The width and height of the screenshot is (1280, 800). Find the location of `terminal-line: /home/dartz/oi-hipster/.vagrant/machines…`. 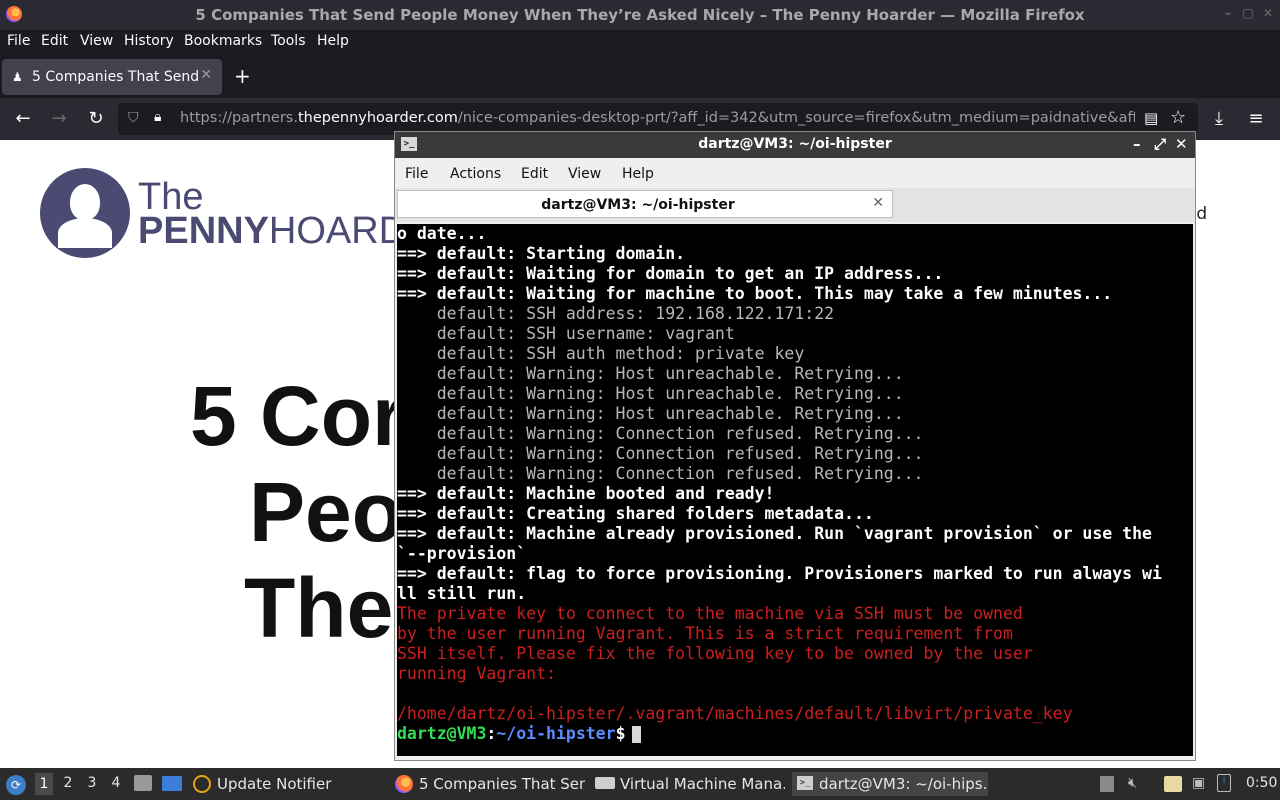

terminal-line: /home/dartz/oi-hipster/.vagrant/machines… is located at coordinates (735, 713).